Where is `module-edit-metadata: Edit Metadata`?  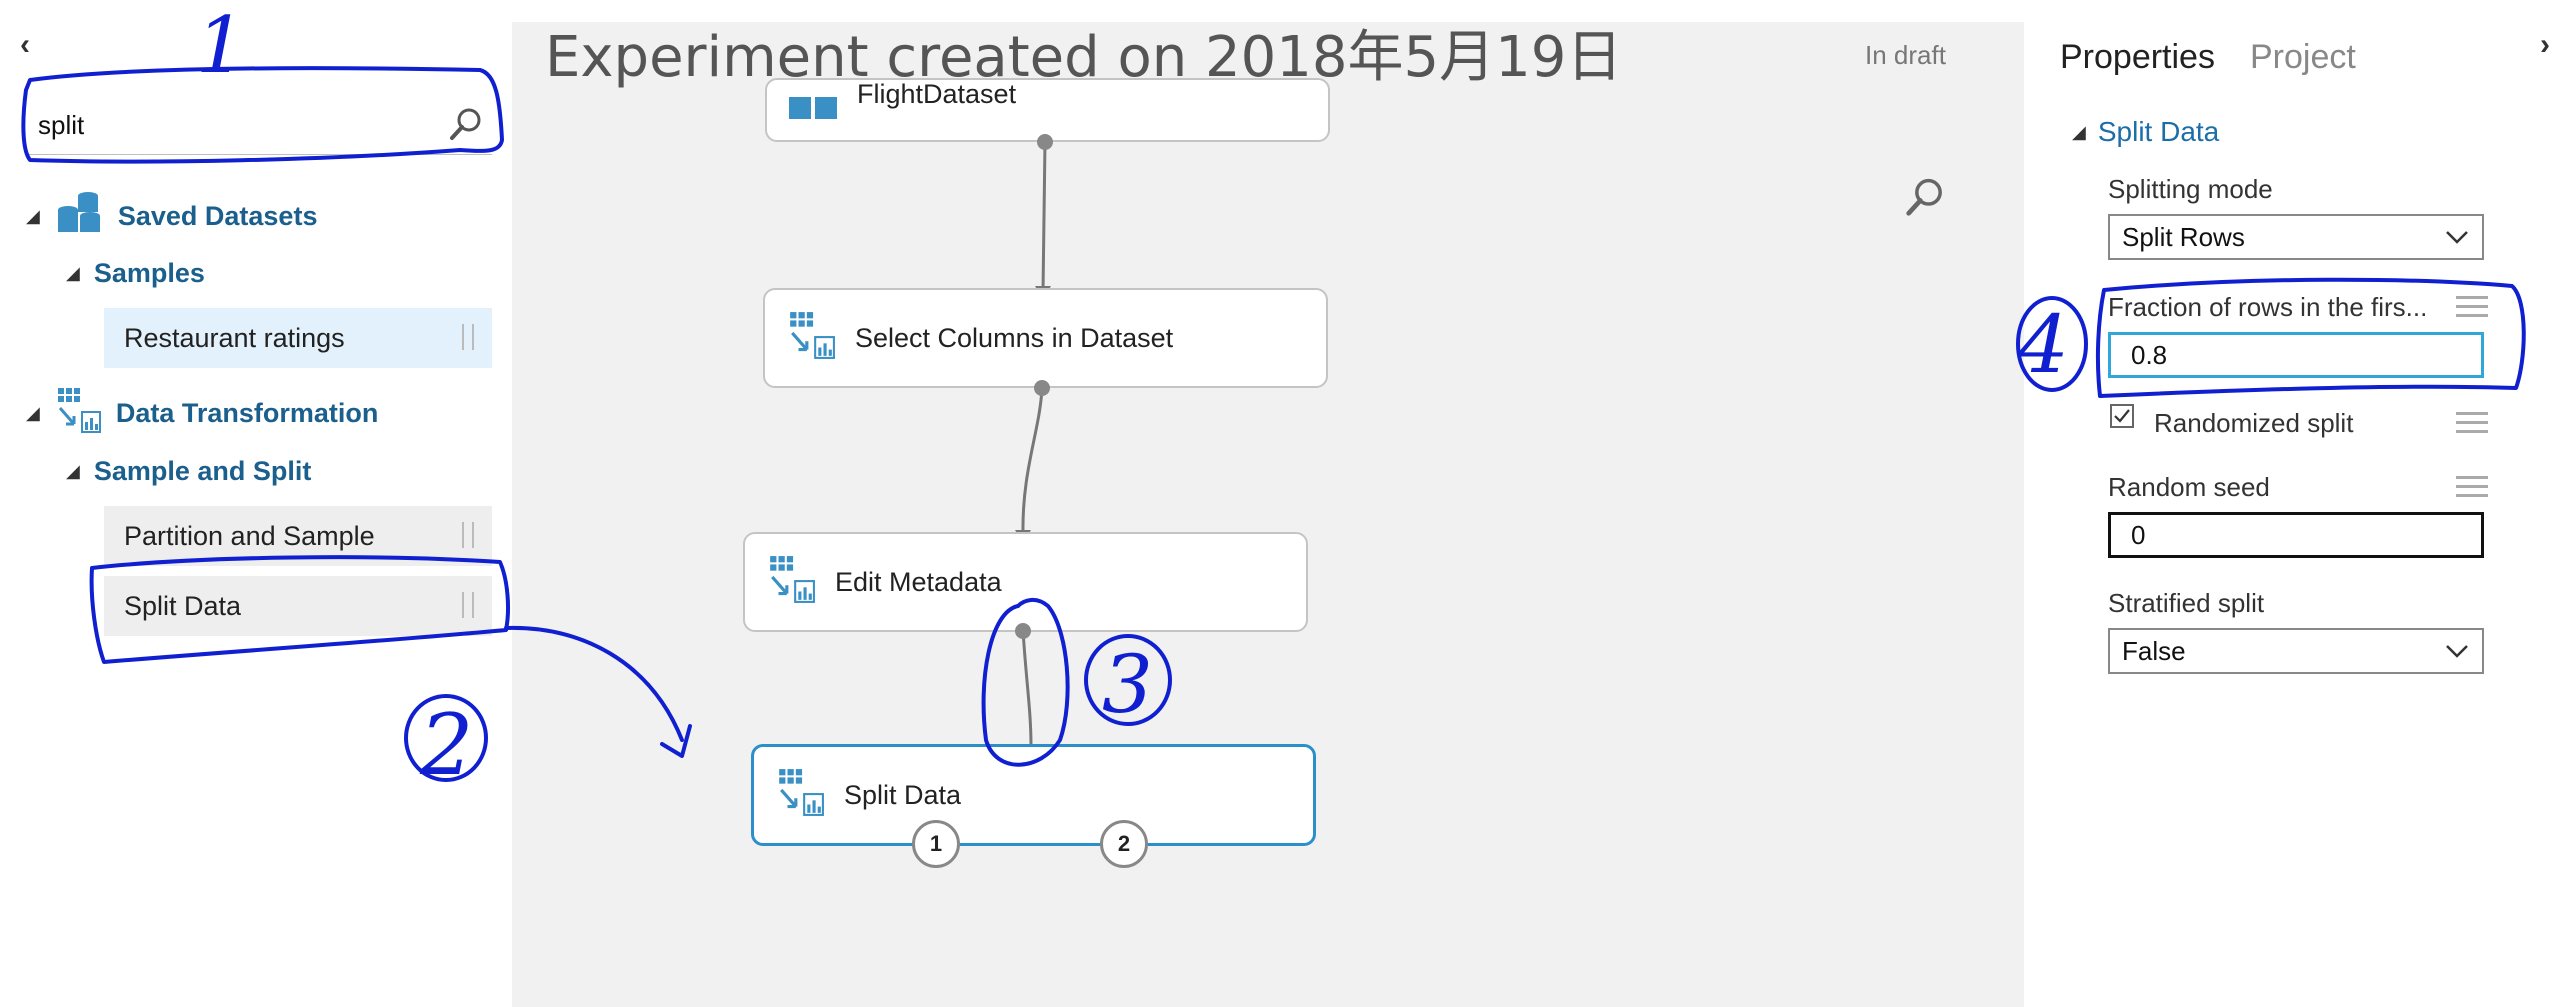 module-edit-metadata: Edit Metadata is located at coordinates (1025, 582).